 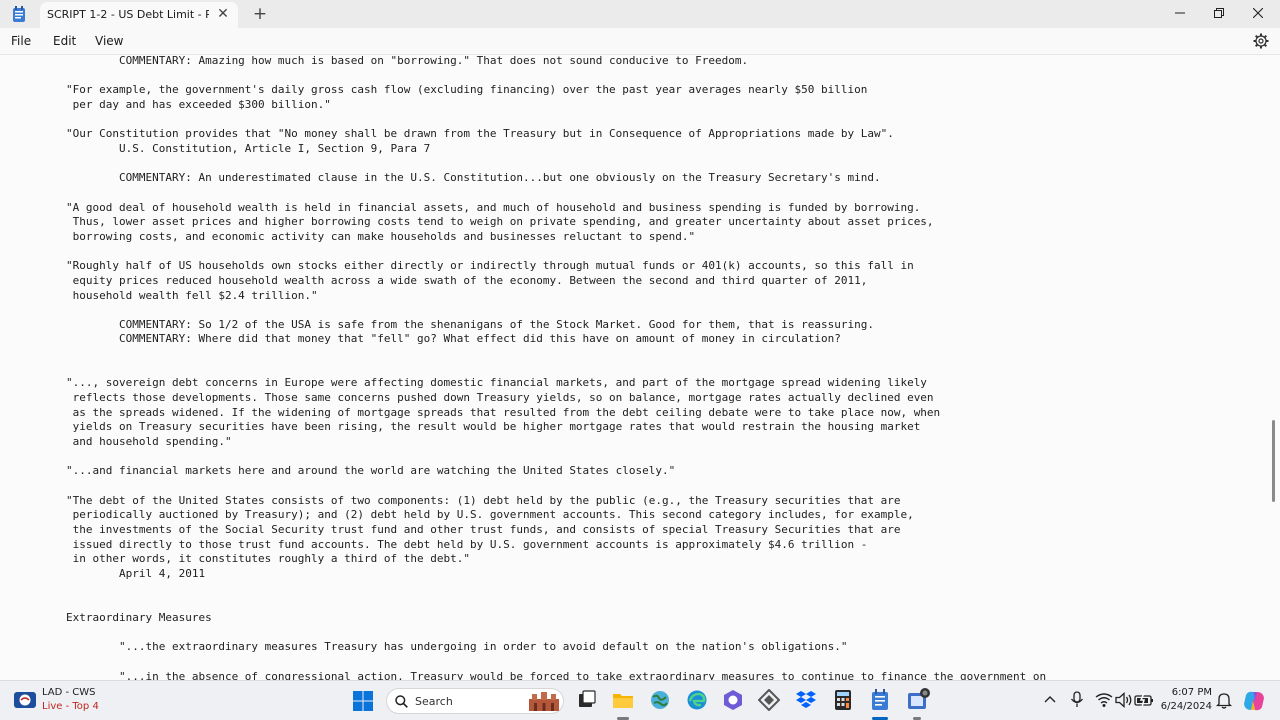 What do you see at coordinates (640, 14) in the screenshot?
I see `title-bar: SCRIPT 1-2 - US Debt Limit - Poor I ✕ +` at bounding box center [640, 14].